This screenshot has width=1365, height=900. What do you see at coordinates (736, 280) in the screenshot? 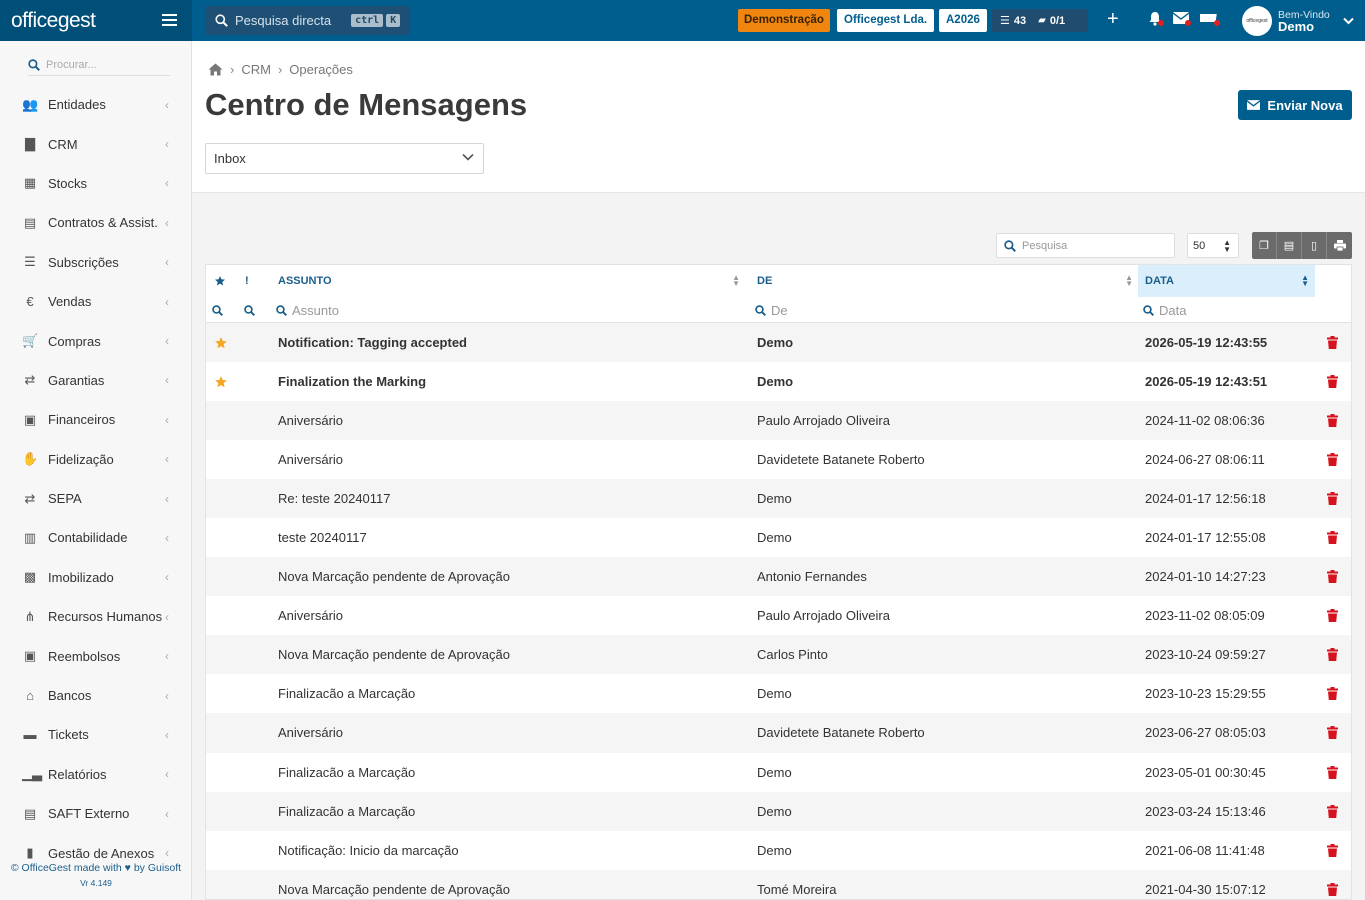
I see `sort-icon: ▲ ▼` at bounding box center [736, 280].